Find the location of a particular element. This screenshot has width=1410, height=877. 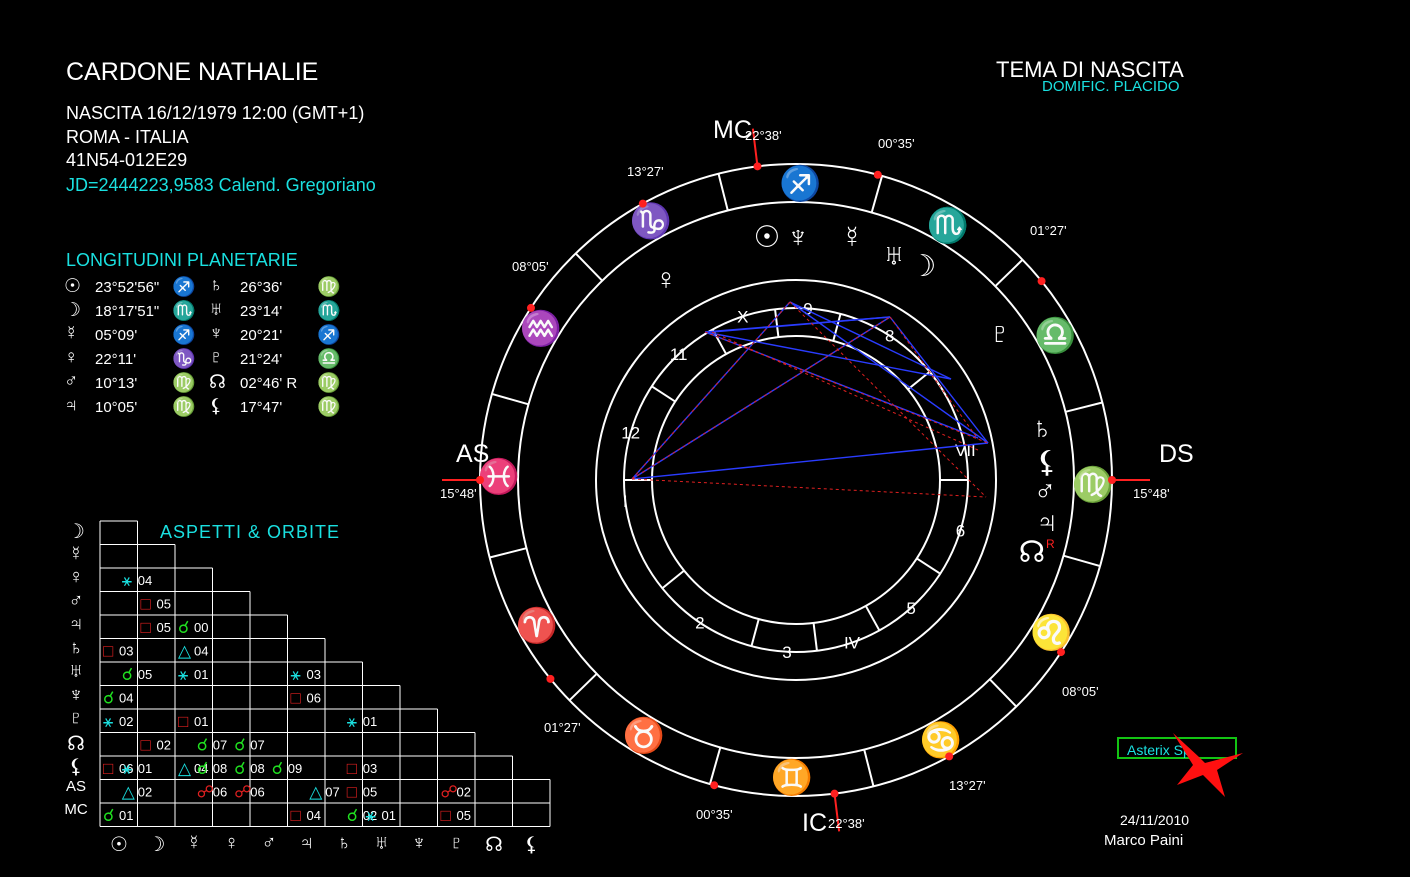

house-number: 8 is located at coordinates (889, 336).